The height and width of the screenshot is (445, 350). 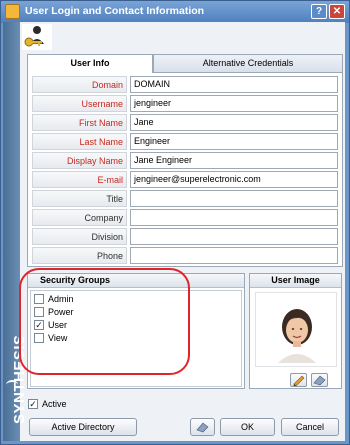 I want to click on user-photo-portrait, so click(x=296, y=329).